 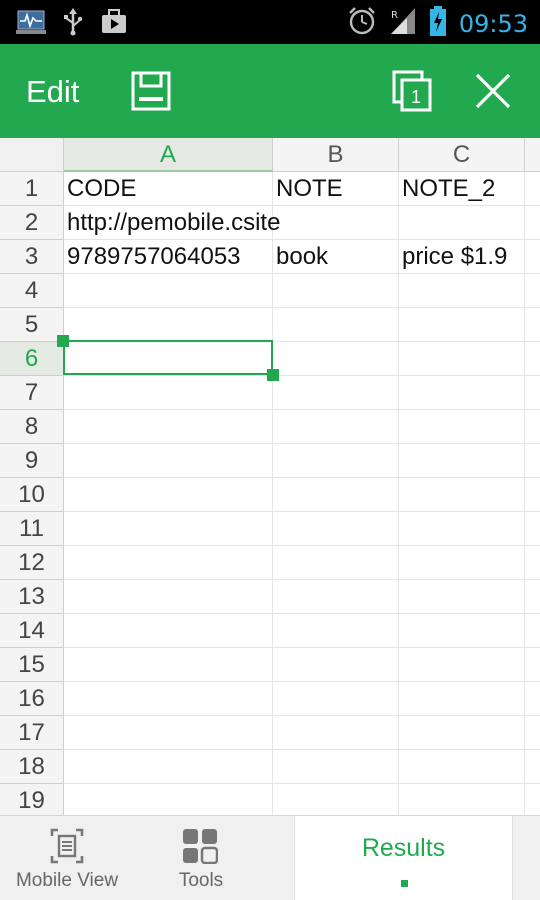 What do you see at coordinates (336, 529) in the screenshot?
I see `cell-b11` at bounding box center [336, 529].